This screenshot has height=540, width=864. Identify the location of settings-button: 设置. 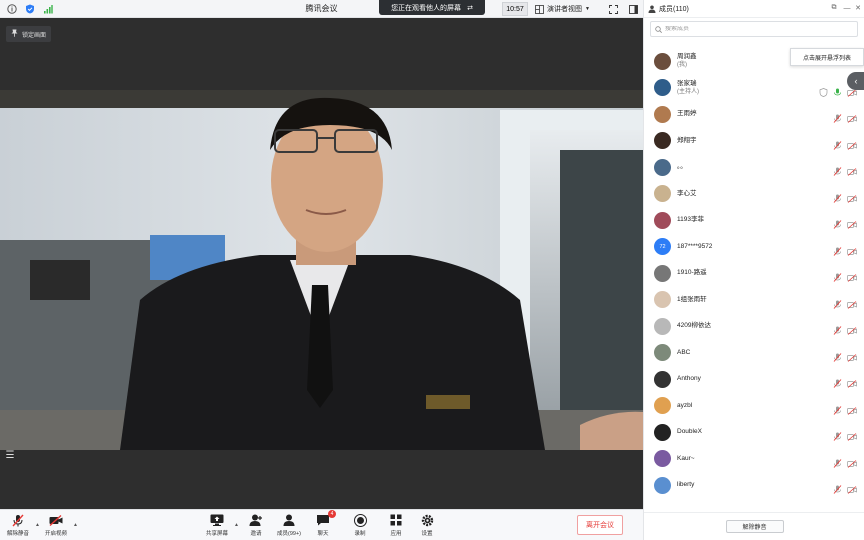
(427, 525).